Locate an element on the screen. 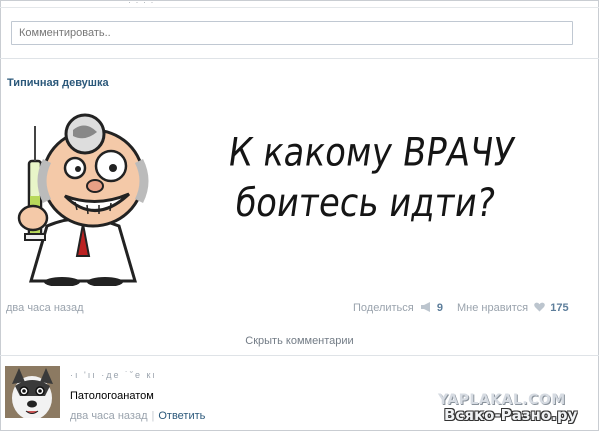  previous-post-edge: · · · · is located at coordinates (299, 4).